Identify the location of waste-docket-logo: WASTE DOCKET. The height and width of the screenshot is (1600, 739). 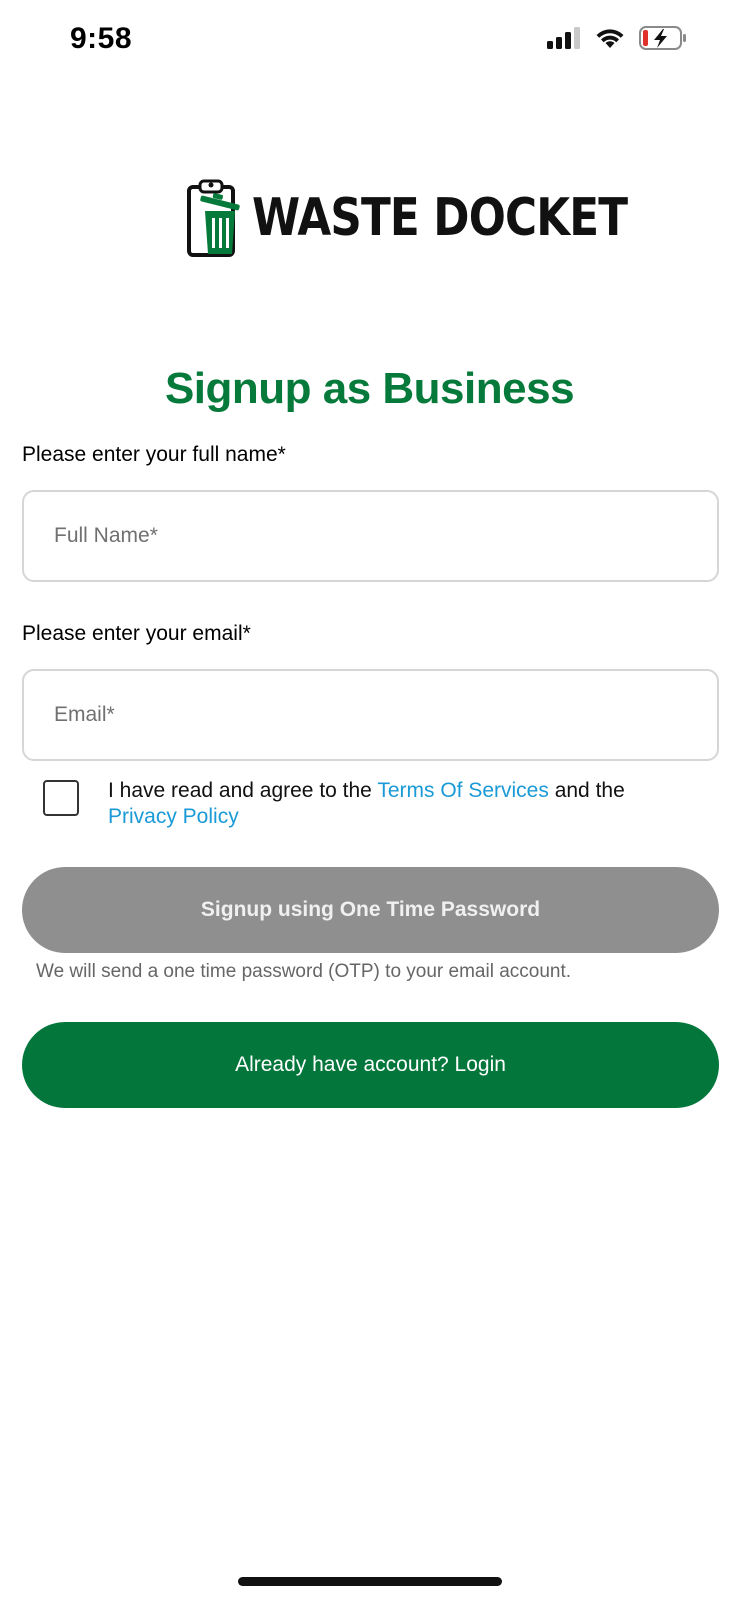
(407, 220).